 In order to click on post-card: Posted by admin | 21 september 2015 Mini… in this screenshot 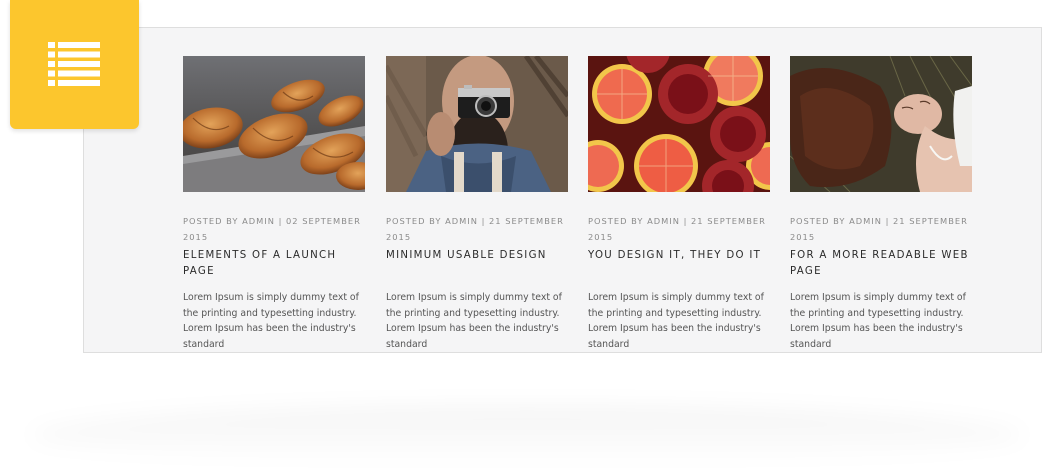, I will do `click(477, 160)`.